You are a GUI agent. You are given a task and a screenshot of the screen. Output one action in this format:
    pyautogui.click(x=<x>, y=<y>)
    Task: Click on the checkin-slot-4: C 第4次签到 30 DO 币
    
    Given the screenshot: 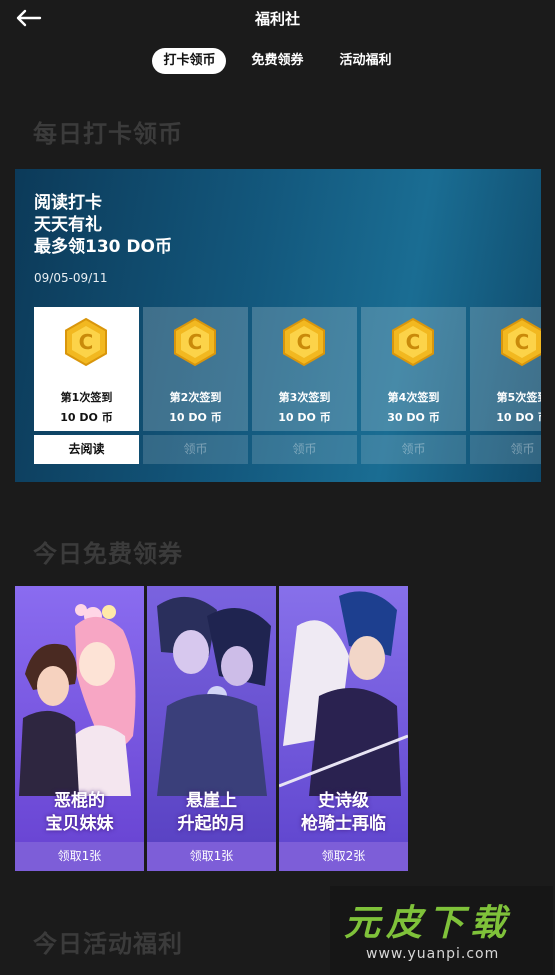 What is the action you would take?
    pyautogui.click(x=413, y=369)
    